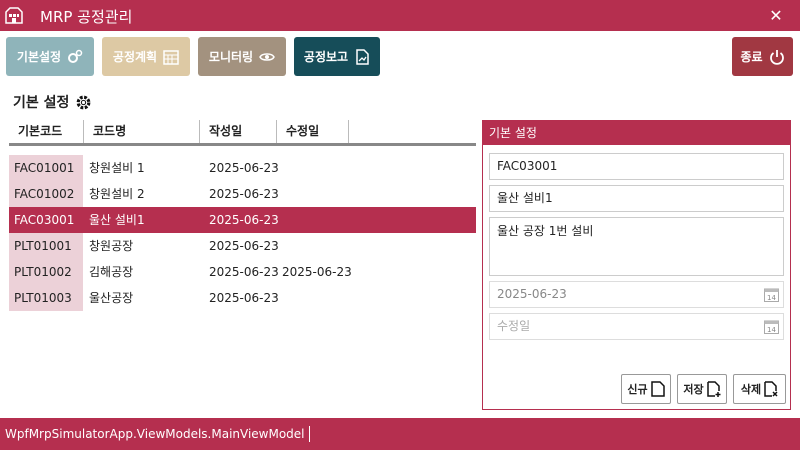 The height and width of the screenshot is (450, 800). Describe the element at coordinates (111, 272) in the screenshot. I see `row-name: 김해공장` at that location.